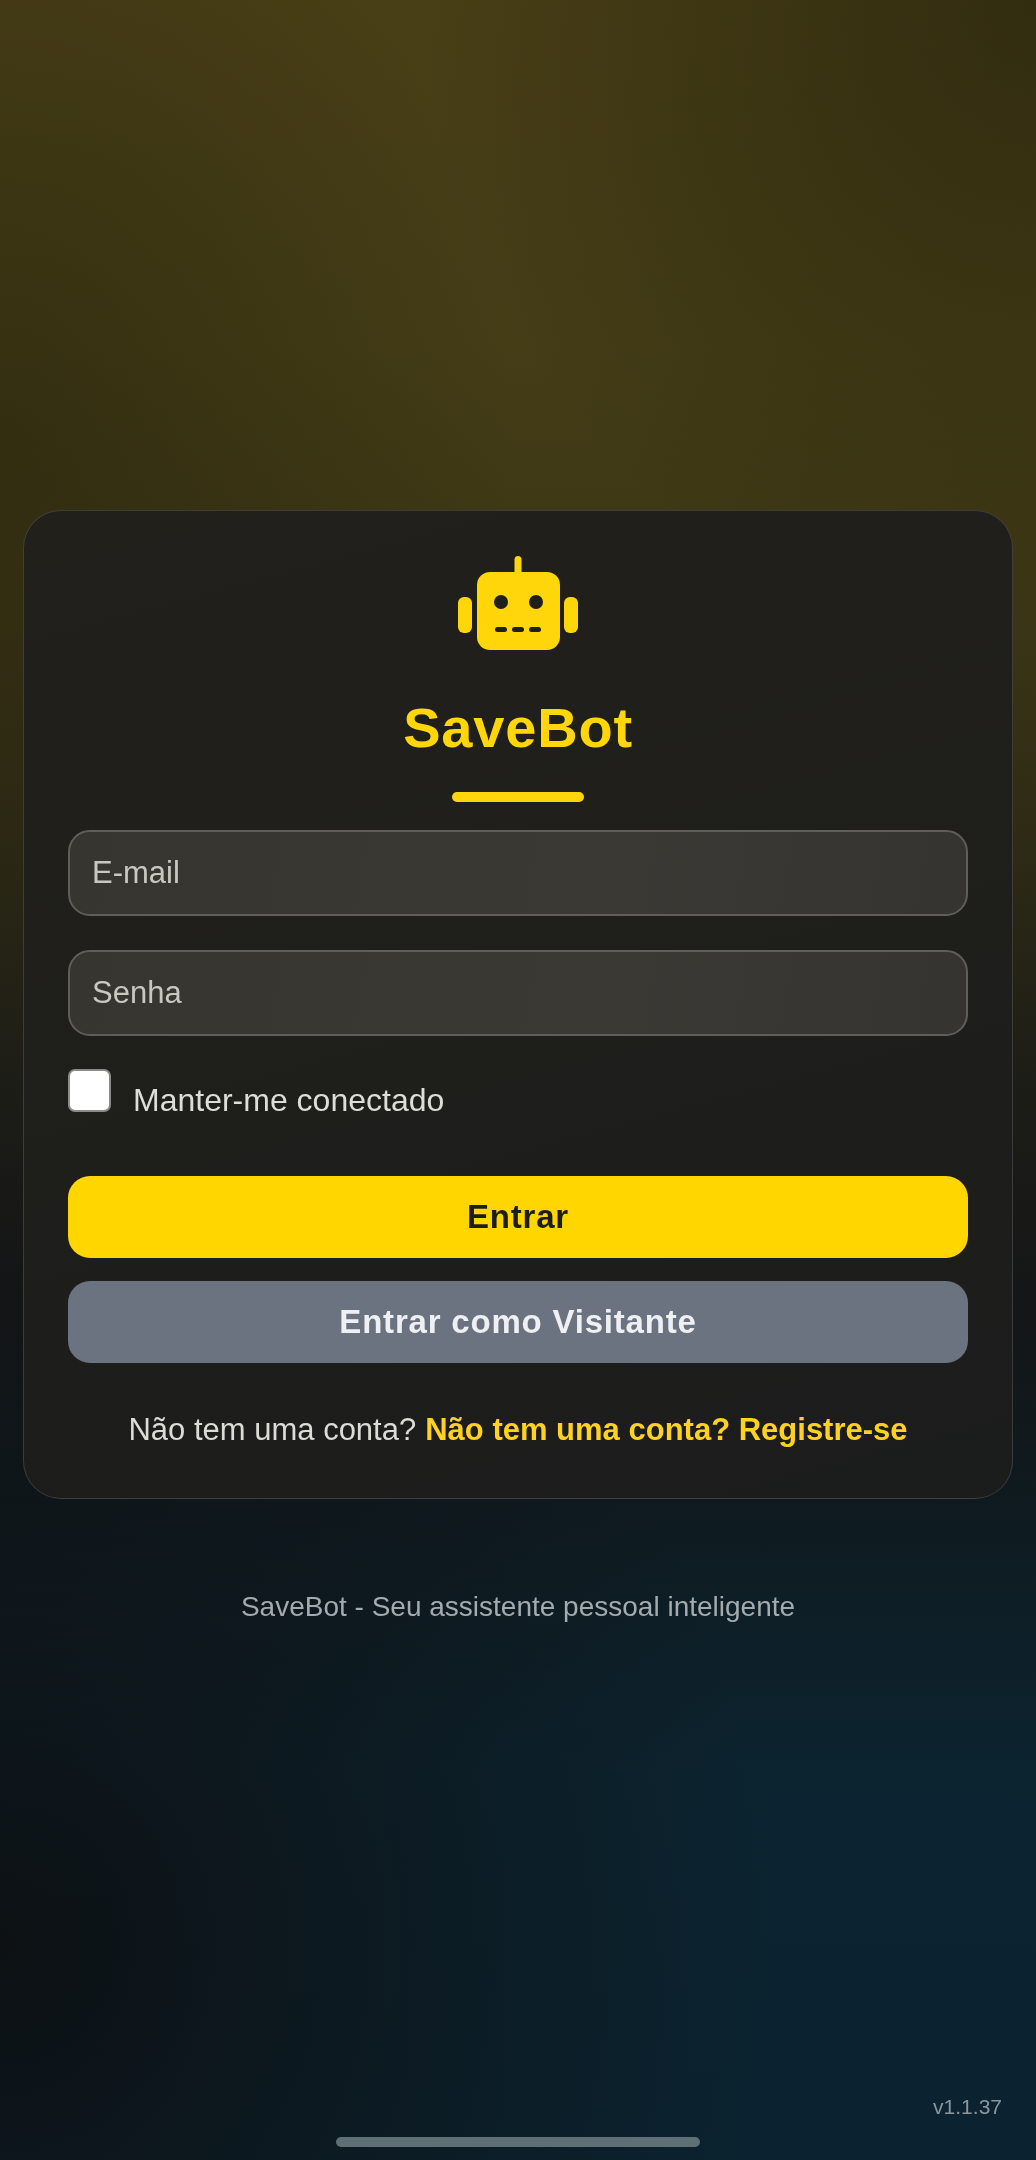 The width and height of the screenshot is (1036, 2160). Describe the element at coordinates (289, 1100) in the screenshot. I see `remember-me-label: Manter-me conectado` at that location.